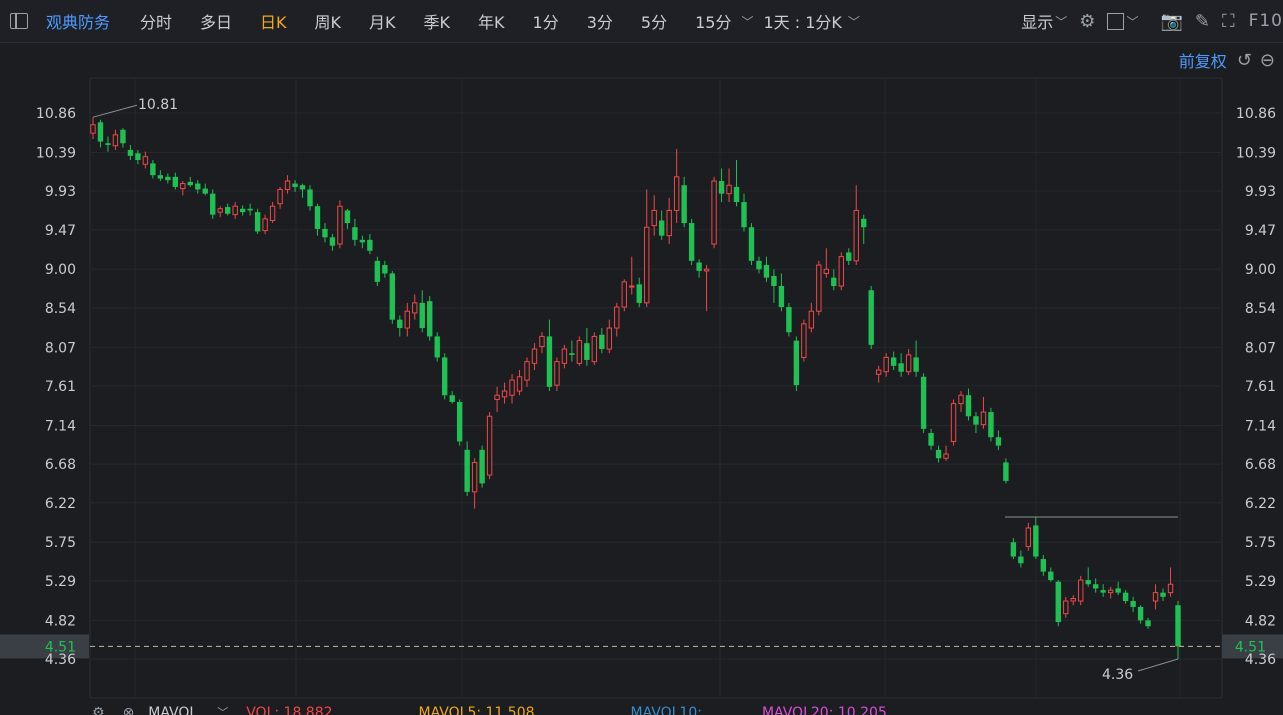  Describe the element at coordinates (1260, 309) in the screenshot. I see `price-tick-right: 8.54` at that location.